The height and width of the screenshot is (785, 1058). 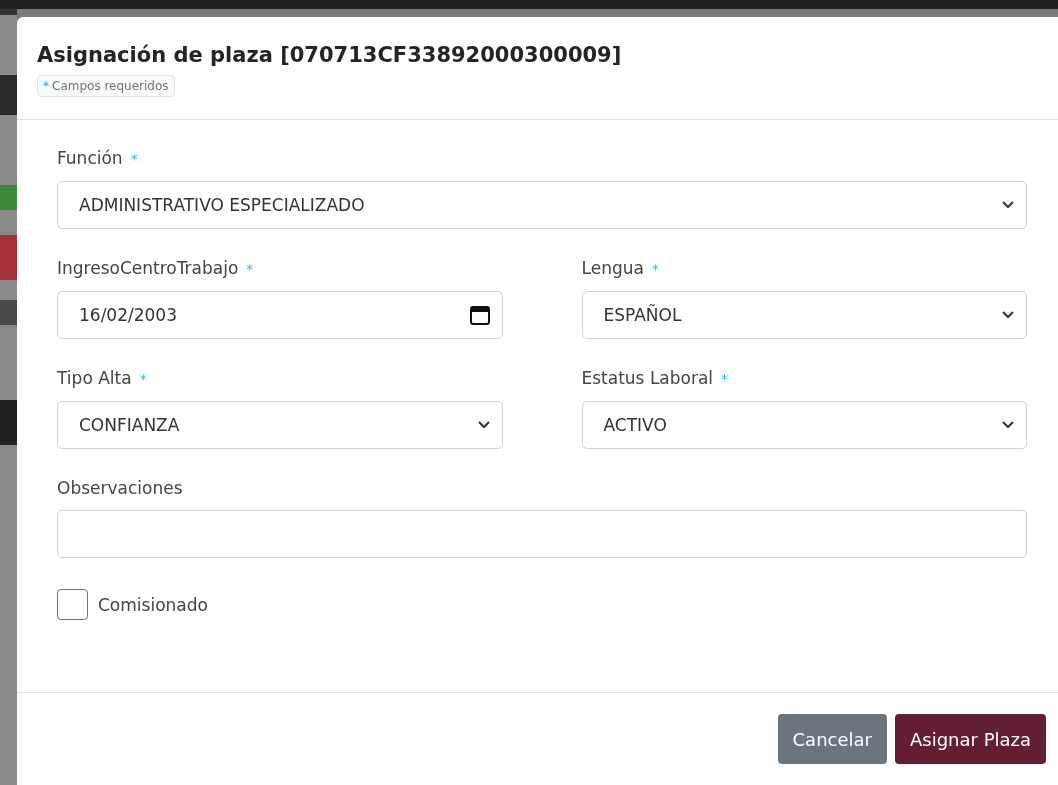 What do you see at coordinates (620, 268) in the screenshot?
I see `field-label: Lengua *` at bounding box center [620, 268].